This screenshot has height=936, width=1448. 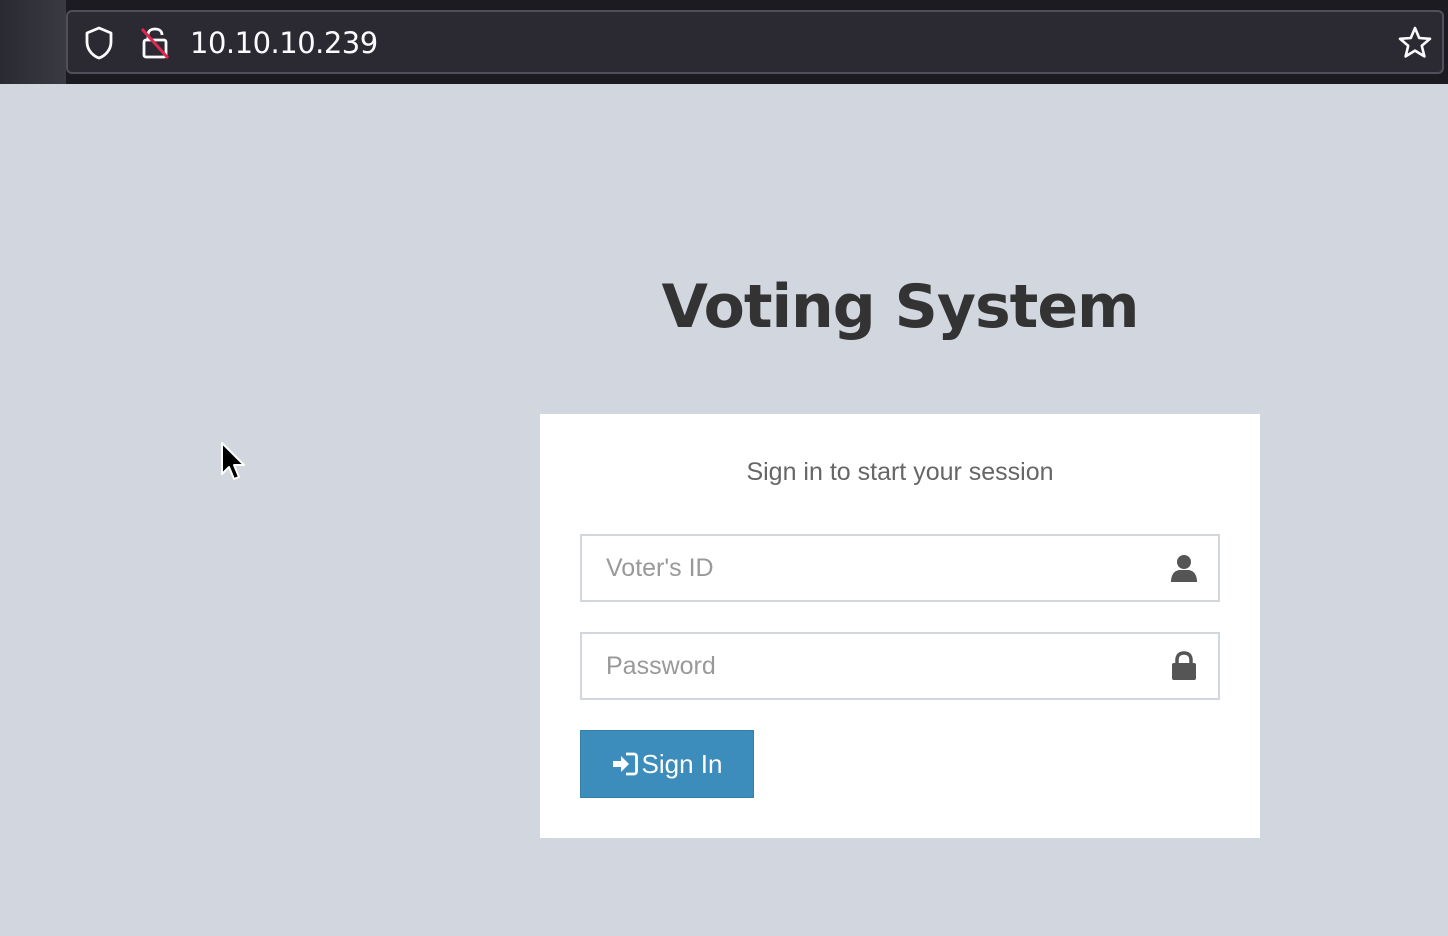 I want to click on sign-in-button: Sign In, so click(x=667, y=764).